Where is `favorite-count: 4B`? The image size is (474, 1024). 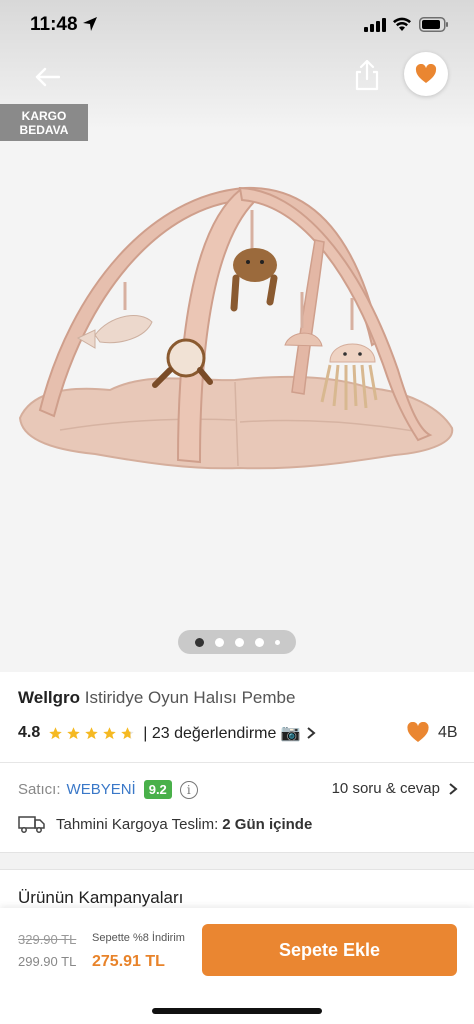 favorite-count: 4B is located at coordinates (432, 732).